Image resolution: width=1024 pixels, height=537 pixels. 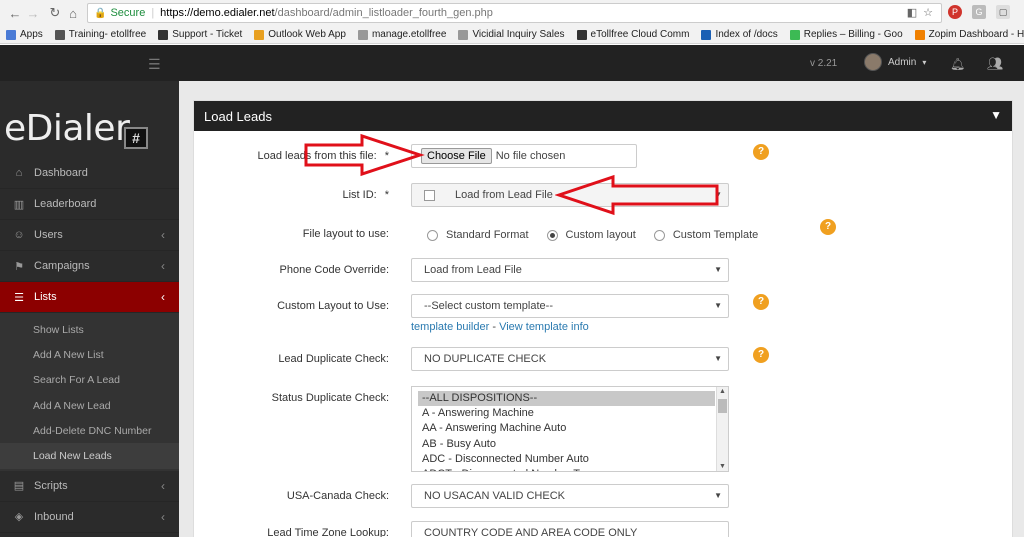 I want to click on usacan-select: NO USACAN VALID CHECK ▼, so click(x=570, y=496).